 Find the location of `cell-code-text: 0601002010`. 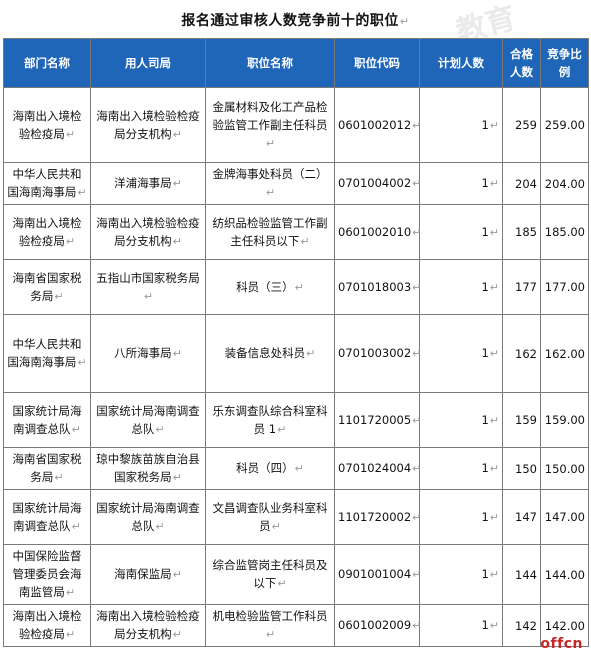

cell-code-text: 0601002010 is located at coordinates (375, 231).